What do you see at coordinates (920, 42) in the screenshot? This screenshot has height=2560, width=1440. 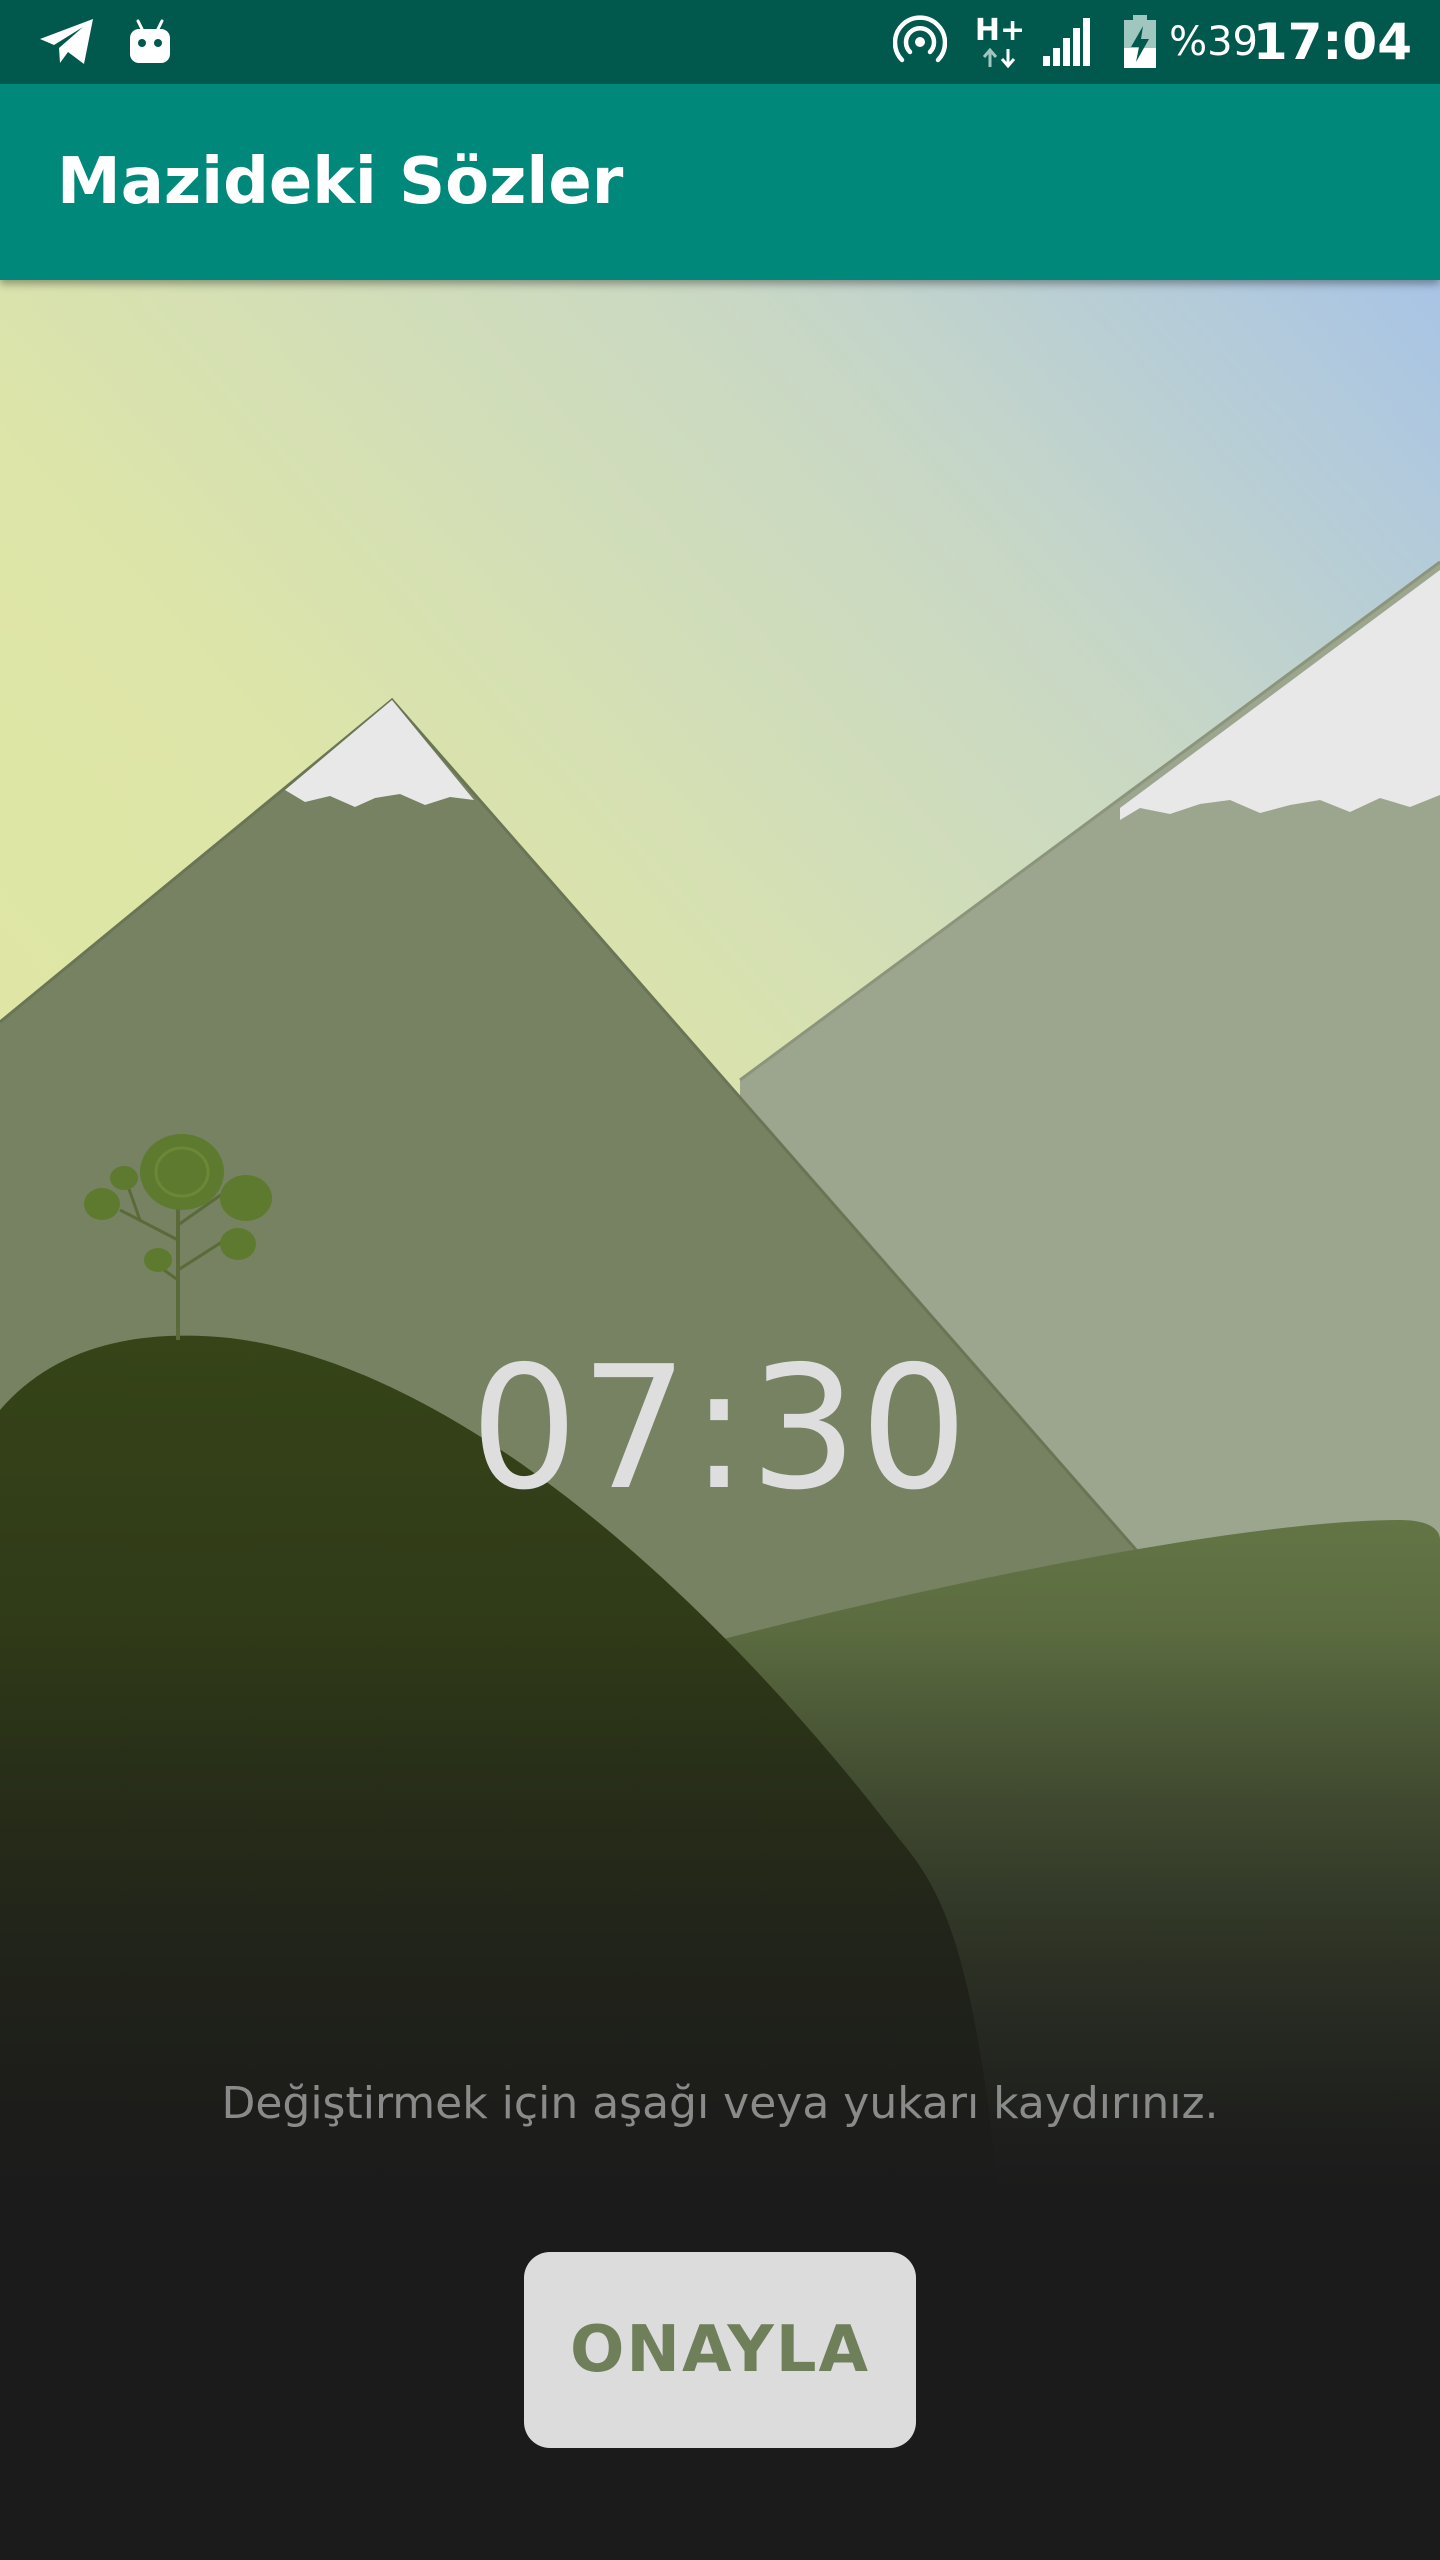 I see `hotspot-icon` at bounding box center [920, 42].